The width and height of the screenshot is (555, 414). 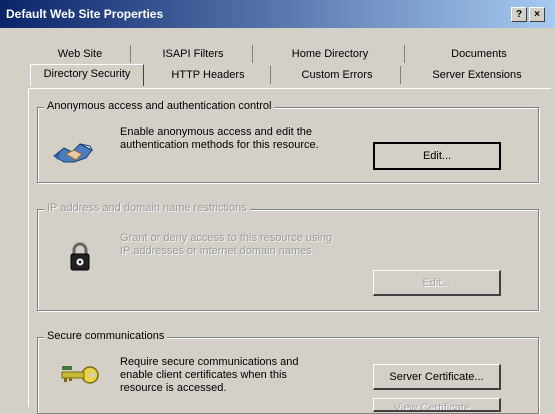 I want to click on key-icon, so click(x=80, y=376).